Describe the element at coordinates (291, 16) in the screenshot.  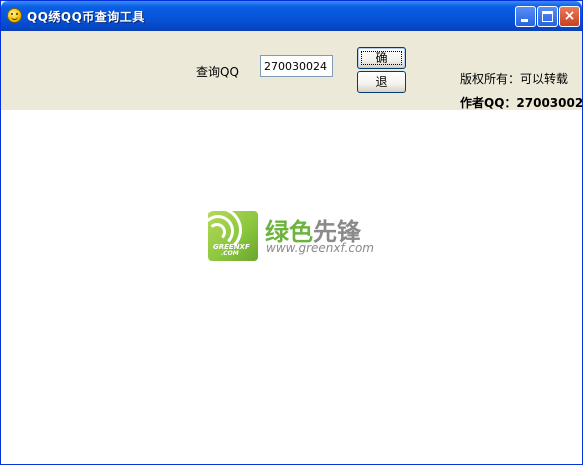
I see `title-bar: QQ绣QQ币查询工具 ×` at that location.